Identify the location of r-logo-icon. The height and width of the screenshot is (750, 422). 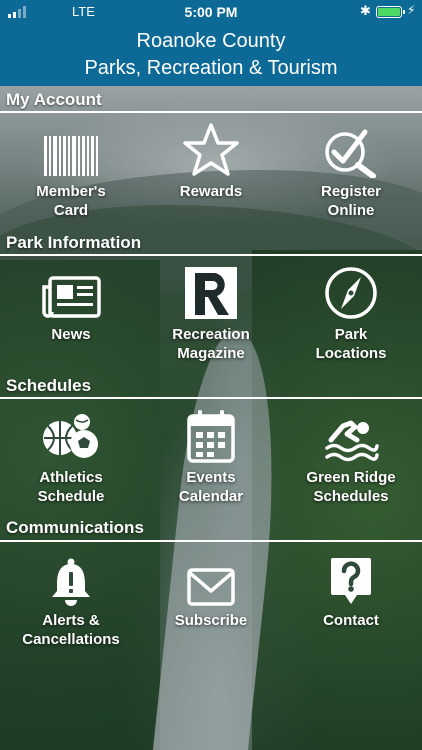
(211, 293).